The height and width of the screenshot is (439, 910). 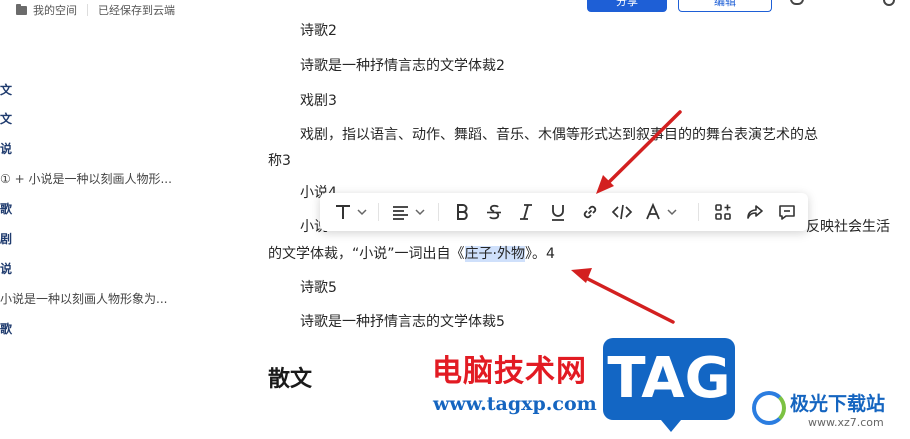 I want to click on comment-button, so click(x=787, y=212).